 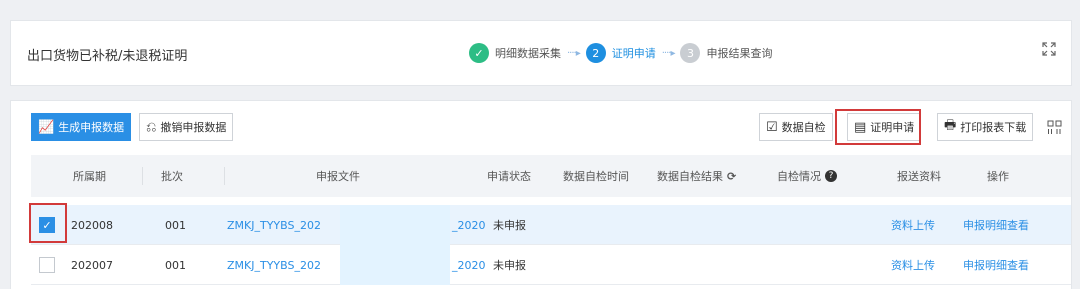 I want to click on col-file: 申报文件, so click(x=338, y=176).